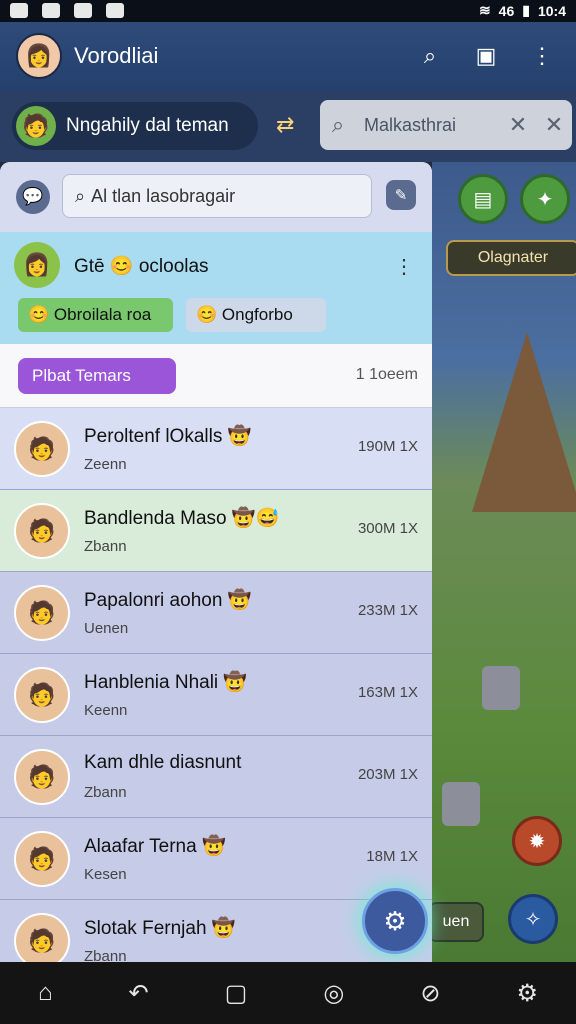 This screenshot has height=1024, width=576. I want to click on chat-name: Slotak Fernjah 🤠, so click(160, 928).